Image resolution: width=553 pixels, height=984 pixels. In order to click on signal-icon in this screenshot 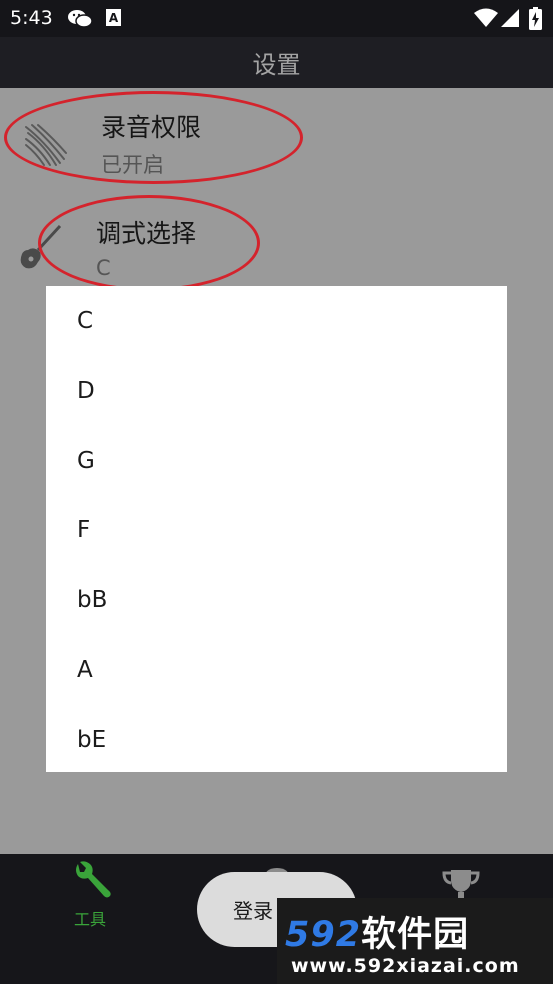, I will do `click(510, 20)`.